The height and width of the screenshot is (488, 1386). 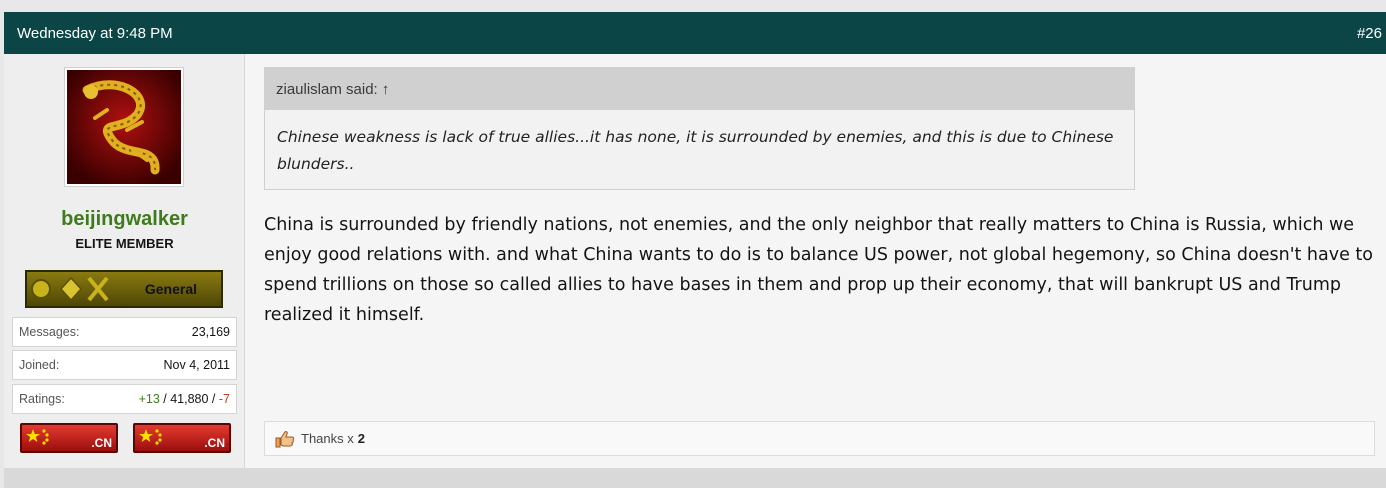 I want to click on rank-banner: General, so click(x=124, y=289).